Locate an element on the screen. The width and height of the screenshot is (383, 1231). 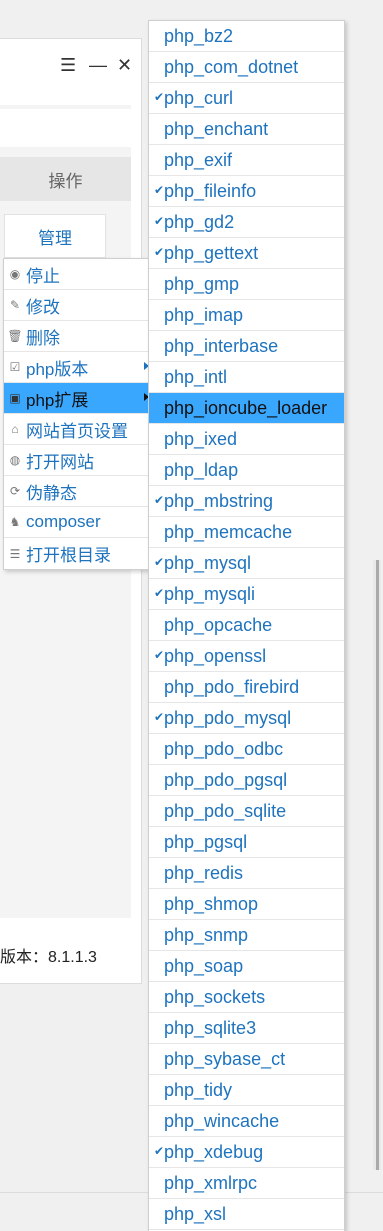
extension-label: php_mysql is located at coordinates (208, 562).